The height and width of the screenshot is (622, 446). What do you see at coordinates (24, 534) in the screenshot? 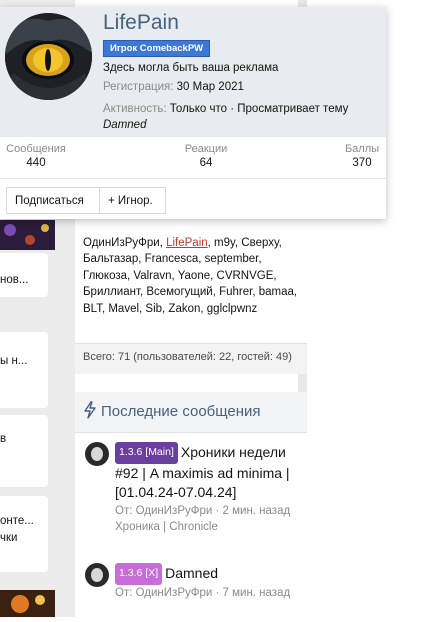
I see `thread-card: онте... чки` at bounding box center [24, 534].